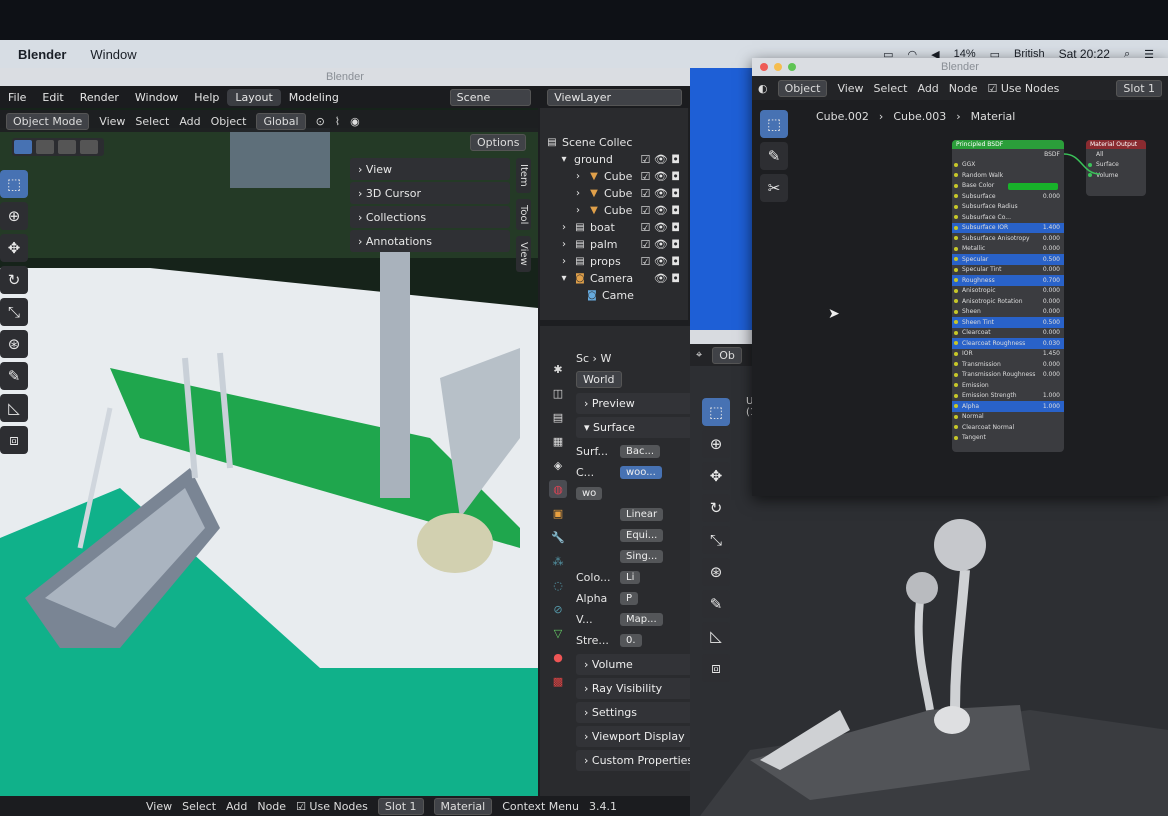  What do you see at coordinates (617, 278) in the screenshot?
I see `outliner-row: ▾ ◙ Camera 👁 ◘` at bounding box center [617, 278].